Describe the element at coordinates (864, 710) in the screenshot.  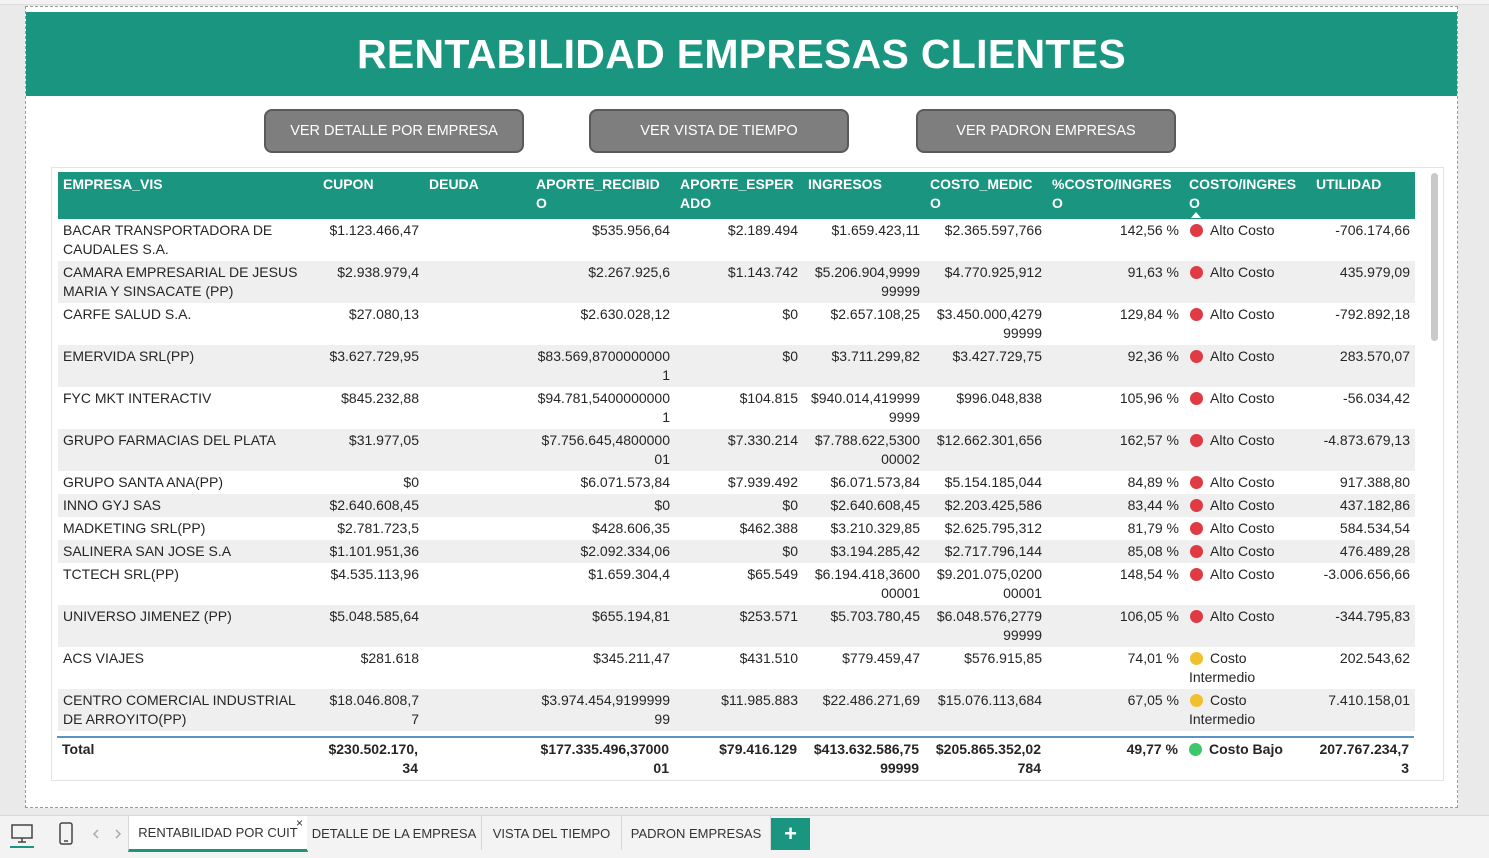
I see `value-cell: $22.486.271,69` at that location.